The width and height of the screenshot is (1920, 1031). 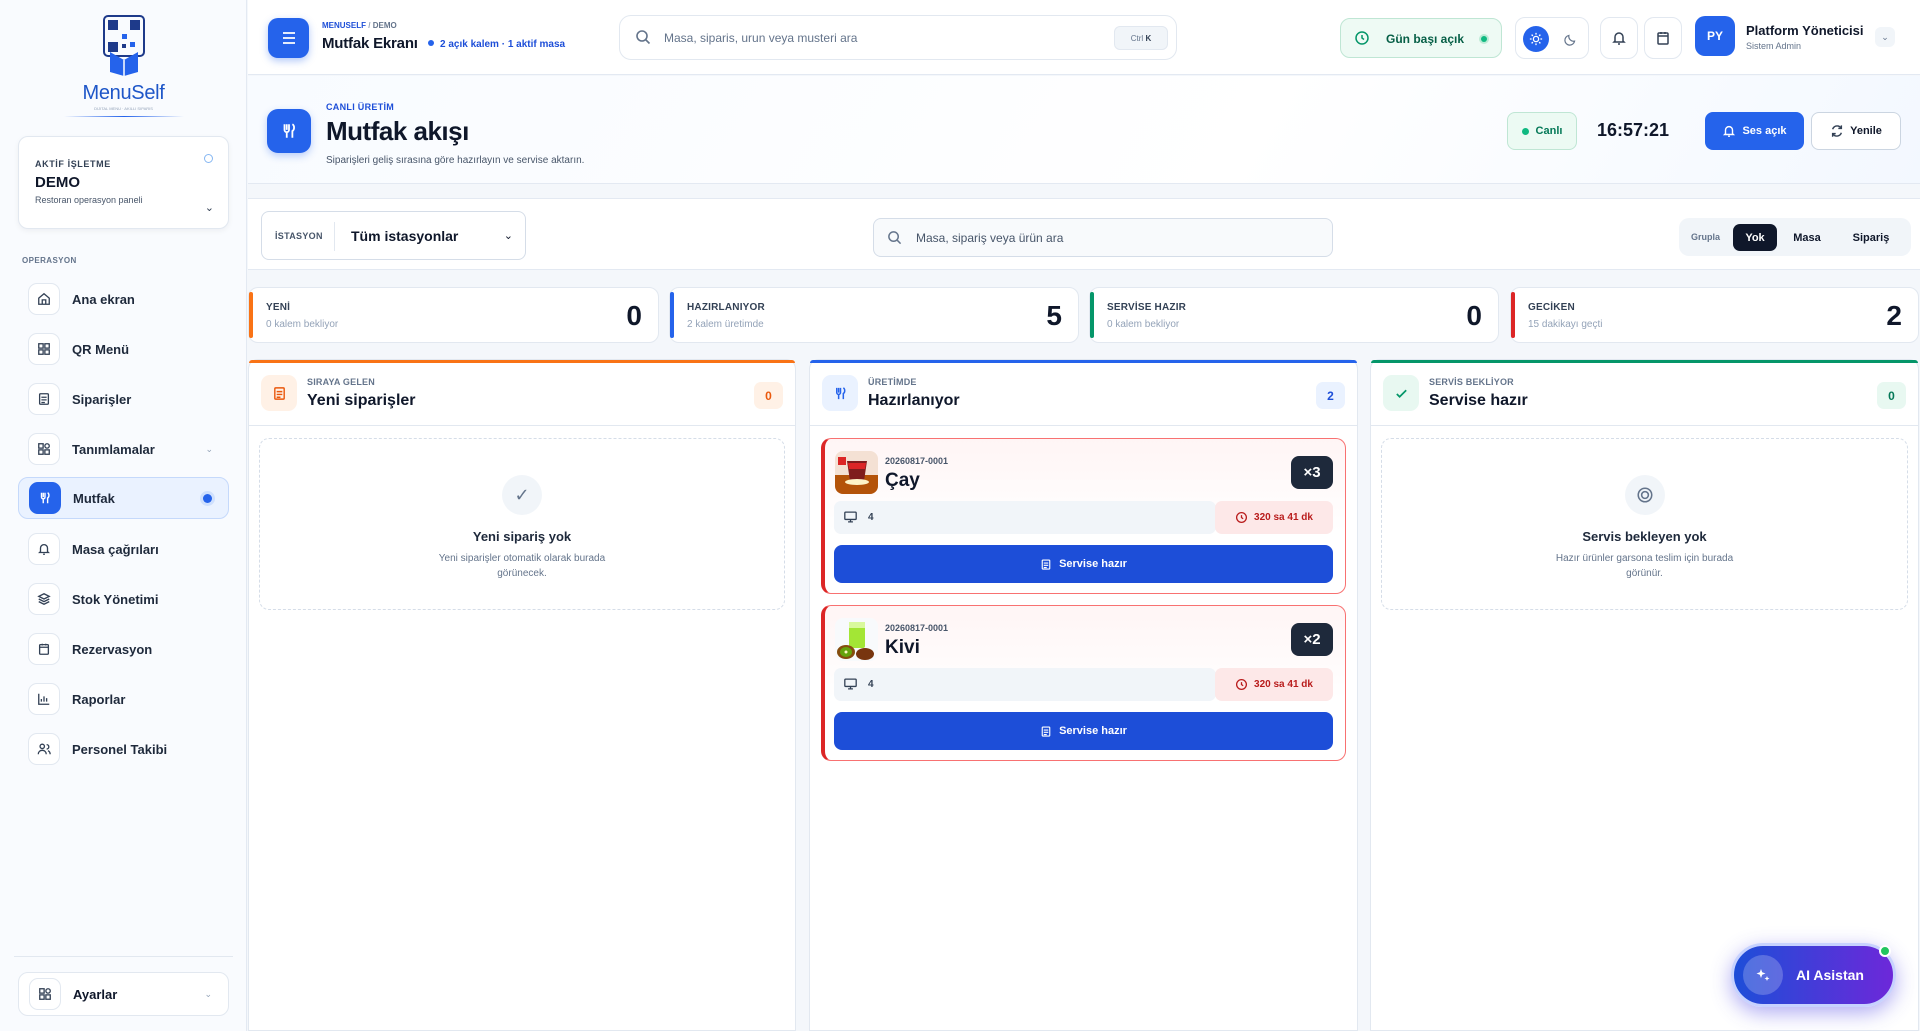 What do you see at coordinates (1754, 131) in the screenshot?
I see `sound-toggle-button: Ses açık` at bounding box center [1754, 131].